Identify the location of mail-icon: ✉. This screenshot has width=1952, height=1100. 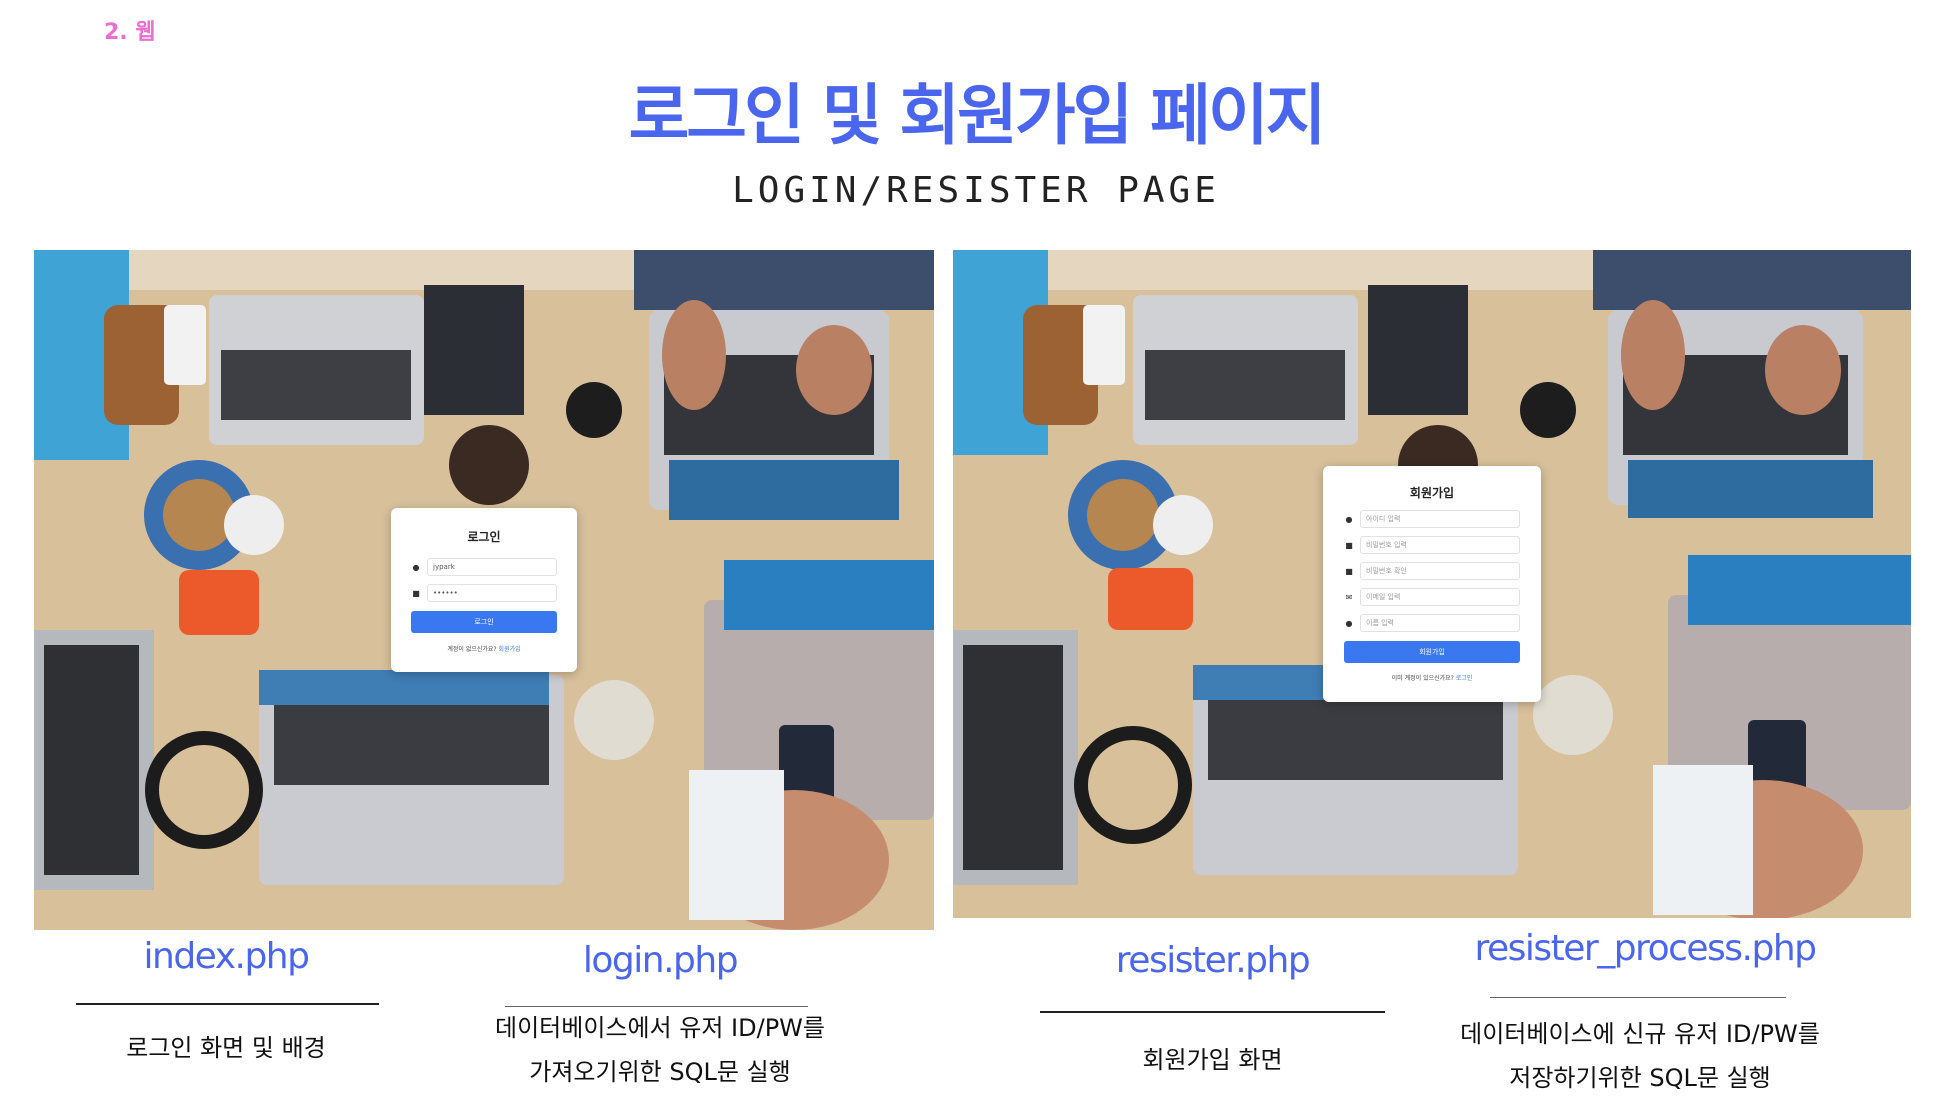
(1349, 597).